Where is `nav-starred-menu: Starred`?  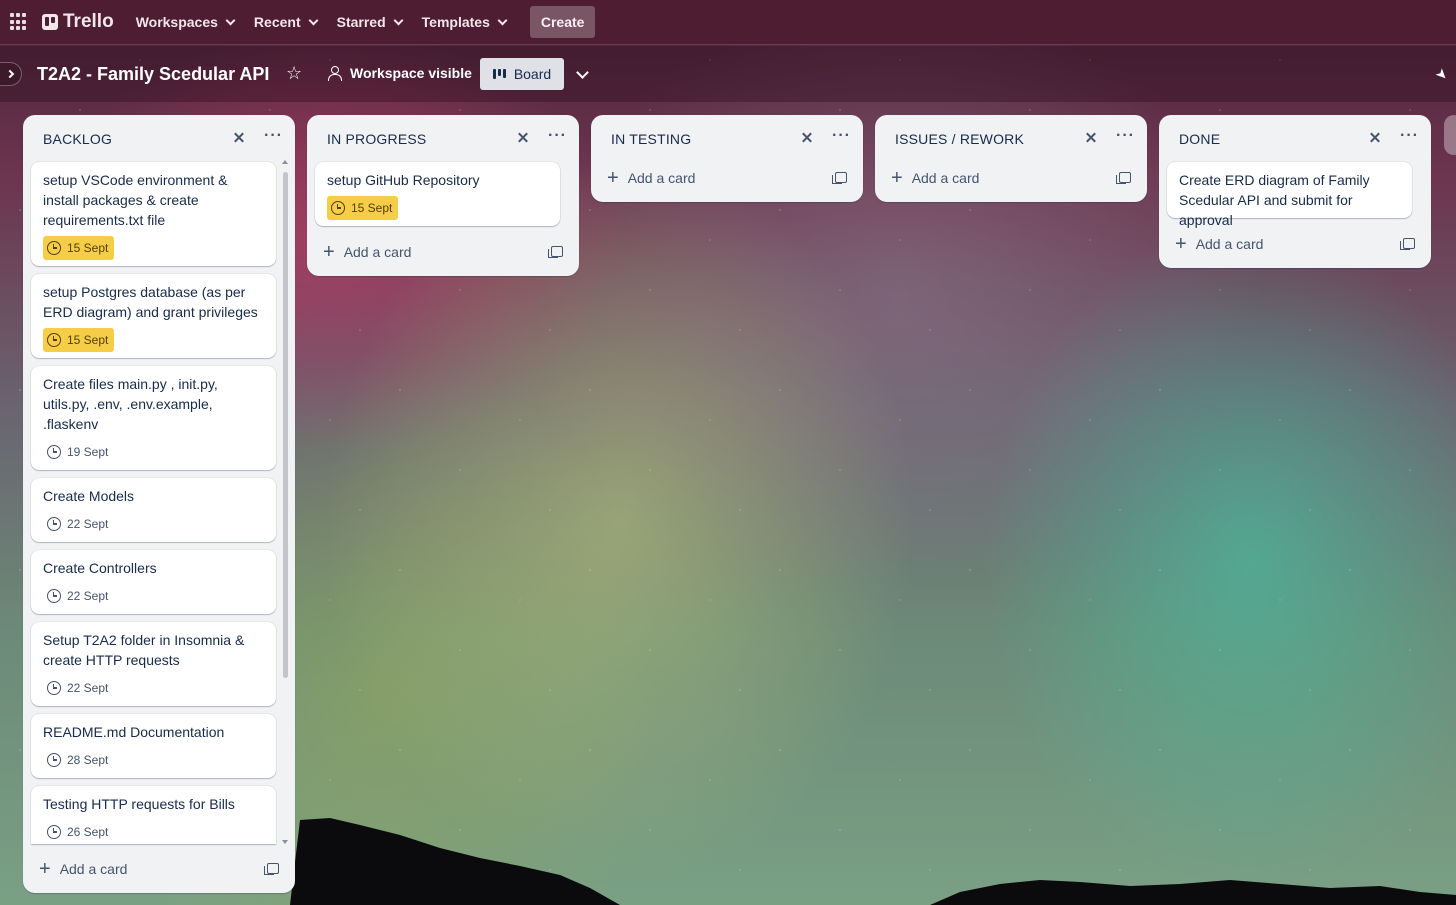 nav-starred-menu: Starred is located at coordinates (370, 22).